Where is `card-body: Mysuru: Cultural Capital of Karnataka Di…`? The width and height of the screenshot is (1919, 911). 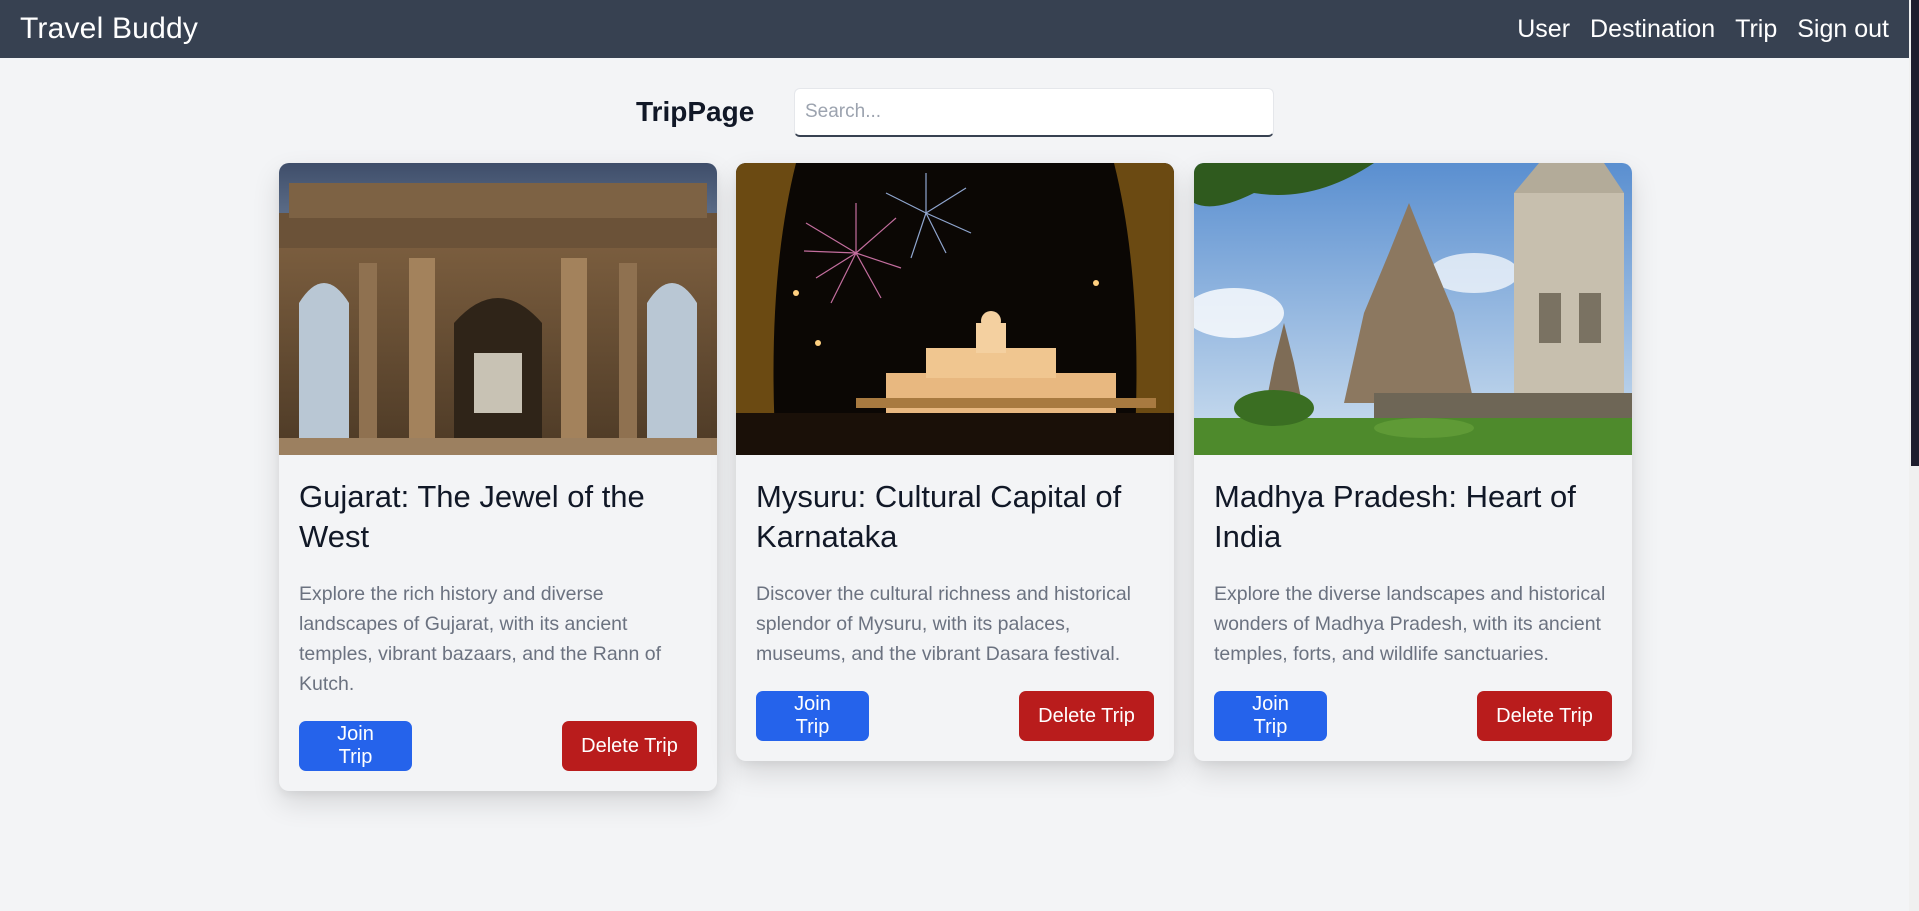
card-body: Mysuru: Cultural Capital of Karnataka Di… is located at coordinates (955, 608).